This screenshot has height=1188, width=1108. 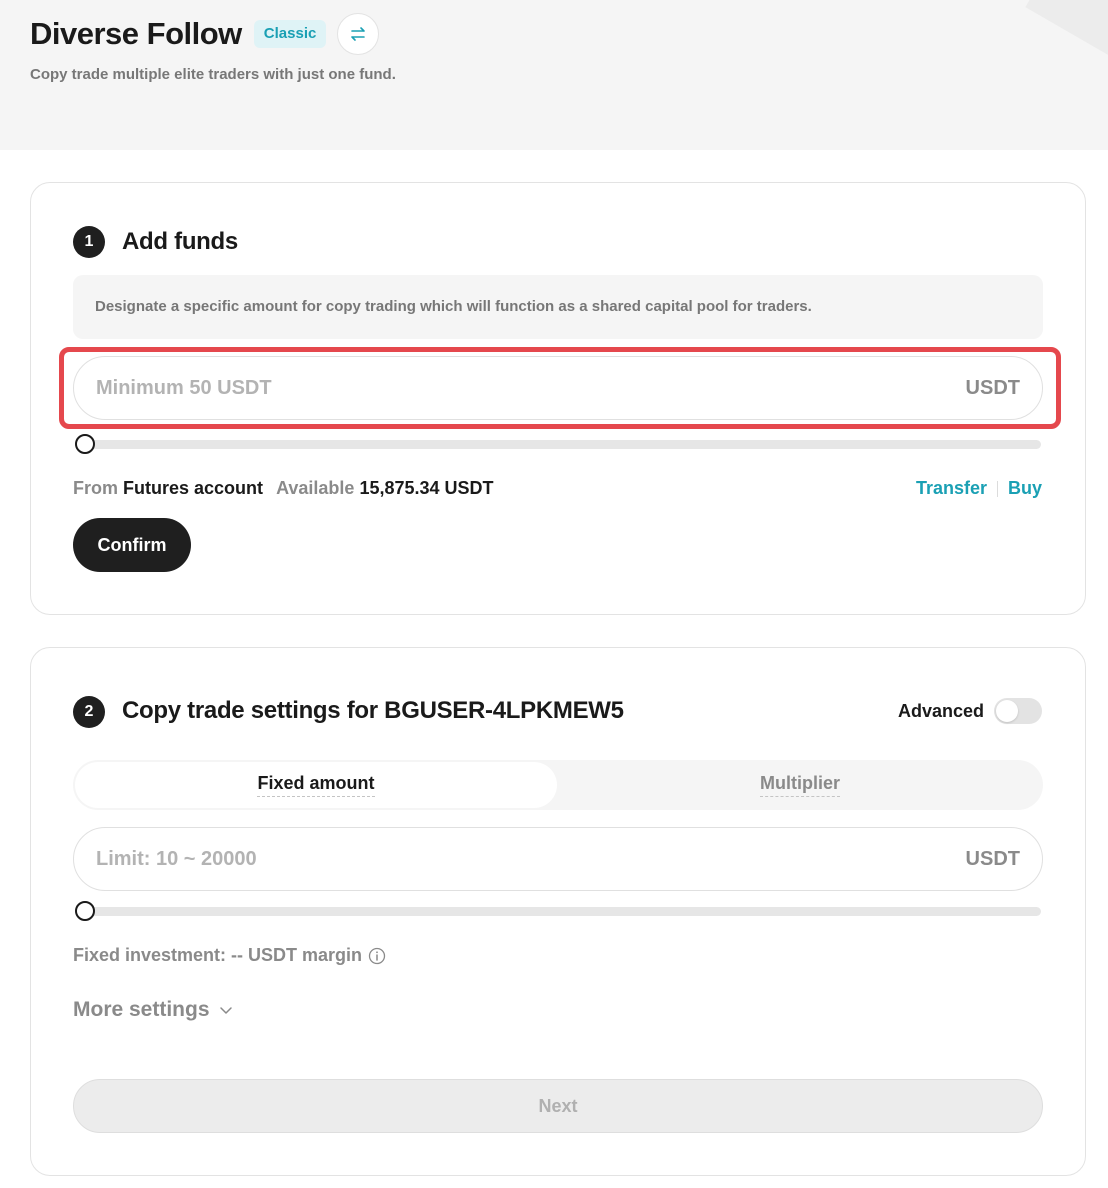 I want to click on link-divider, so click(x=997, y=488).